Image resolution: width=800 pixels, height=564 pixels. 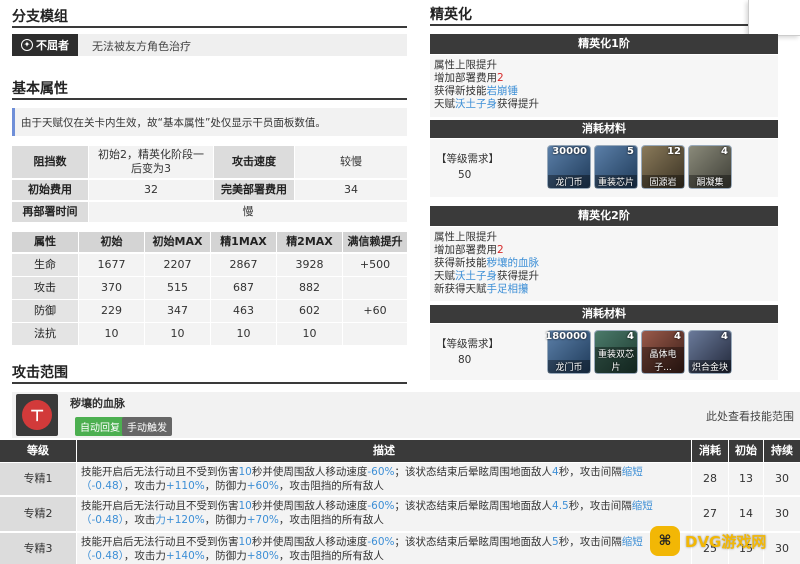 What do you see at coordinates (476, 91) in the screenshot?
I see `elite1-line: 获得新技能岩崩锤` at bounding box center [476, 91].